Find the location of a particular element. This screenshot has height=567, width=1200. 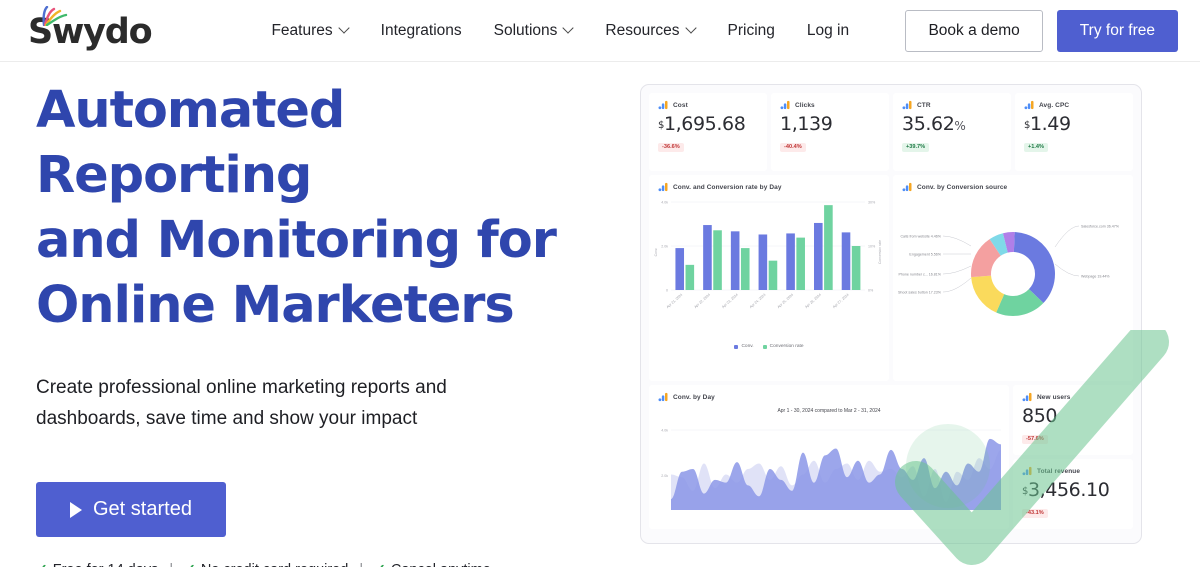

kpi-header: Clicks is located at coordinates (830, 101).